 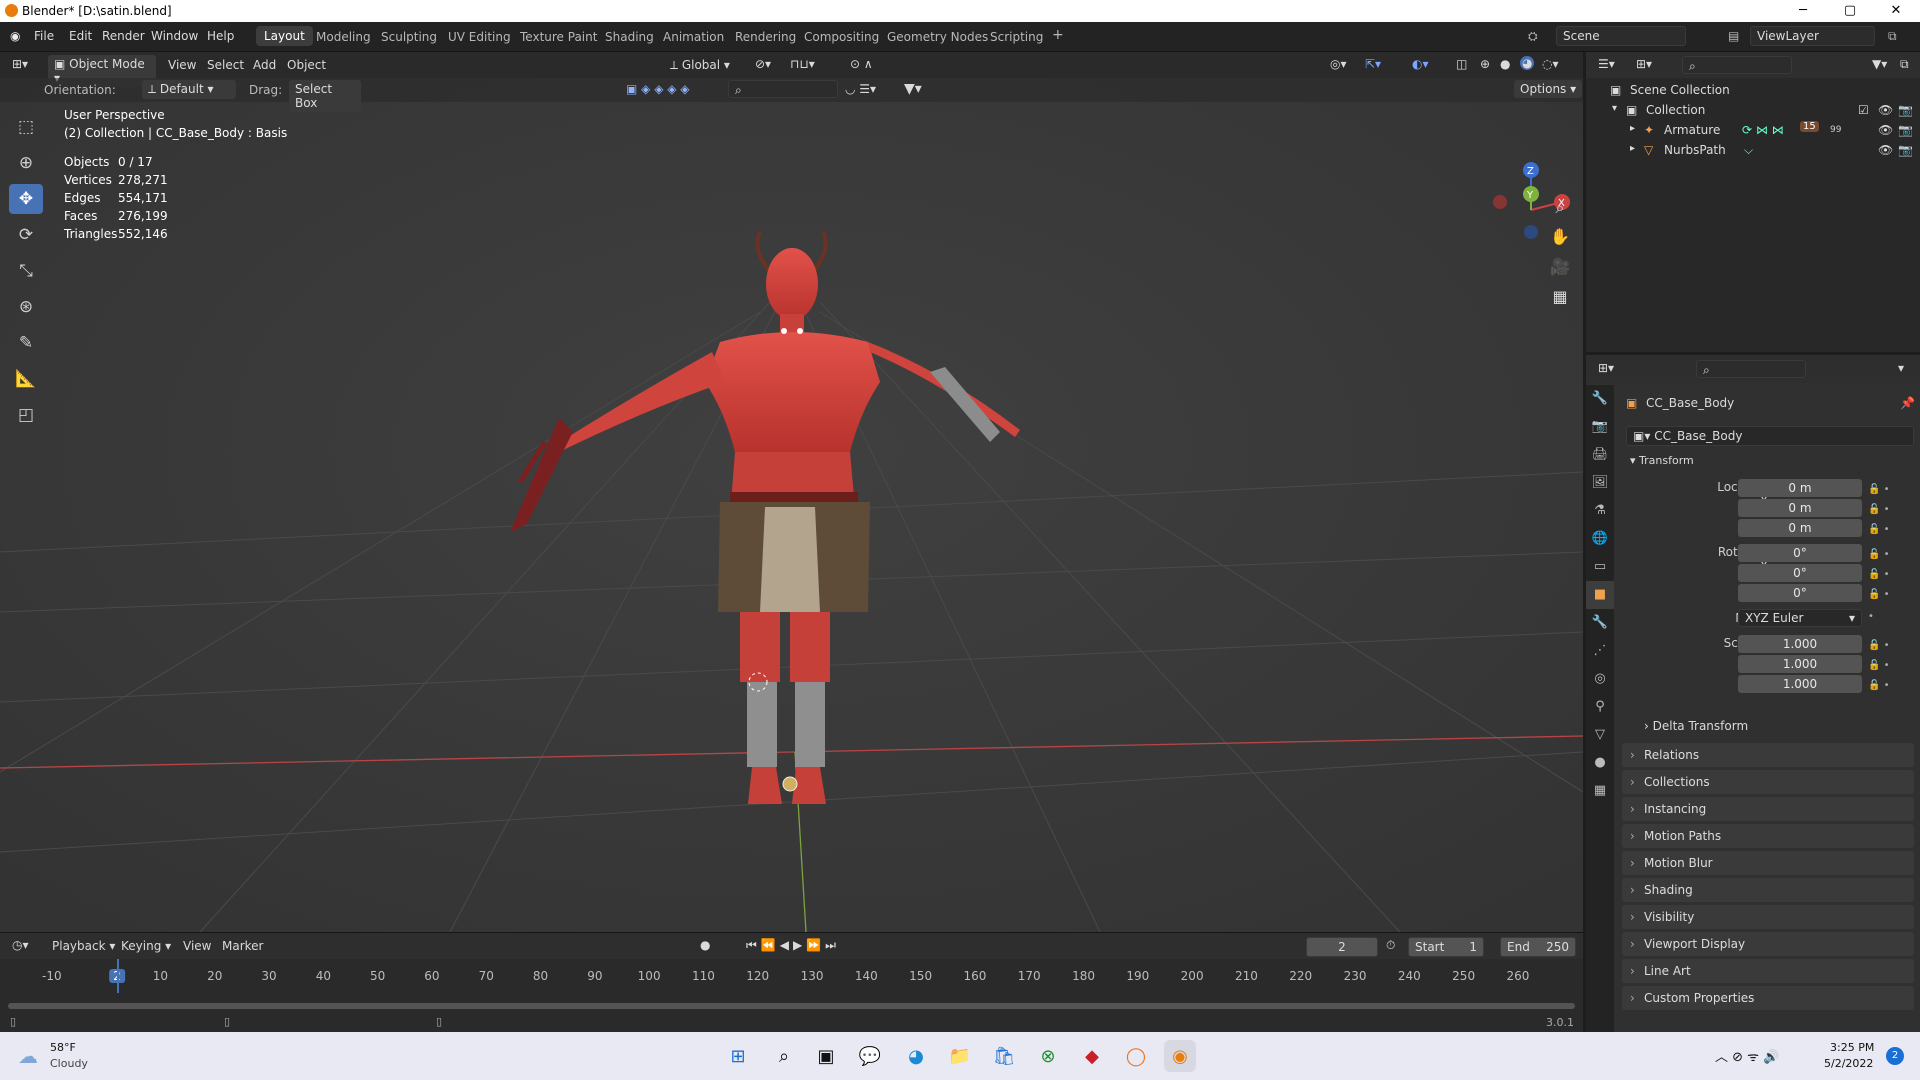 I want to click on collapse-icon: ▾, so click(x=1614, y=108).